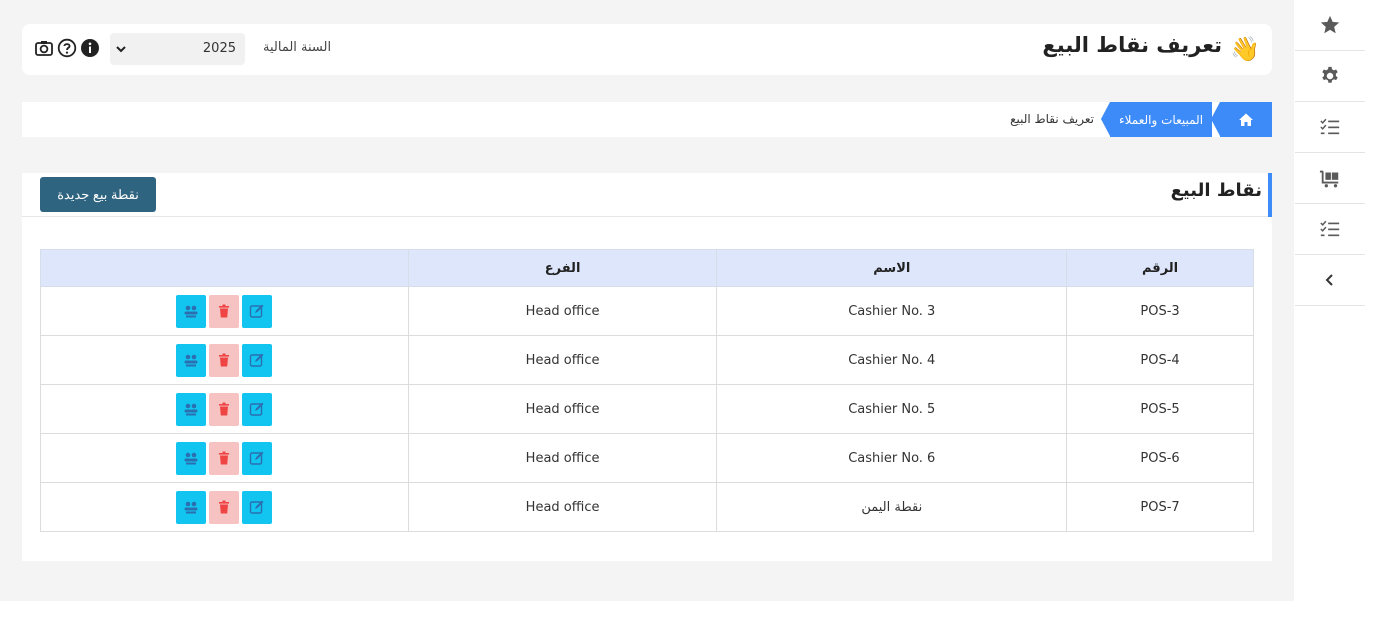 Image resolution: width=1381 pixels, height=618 pixels. Describe the element at coordinates (1160, 360) in the screenshot. I see `cell-number: POS-4` at that location.